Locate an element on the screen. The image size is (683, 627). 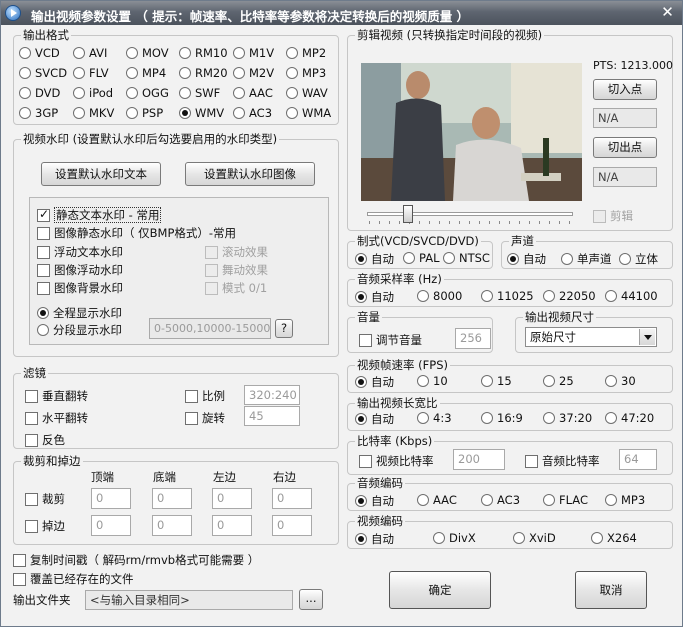
format-option: MOV is located at coordinates (147, 53).